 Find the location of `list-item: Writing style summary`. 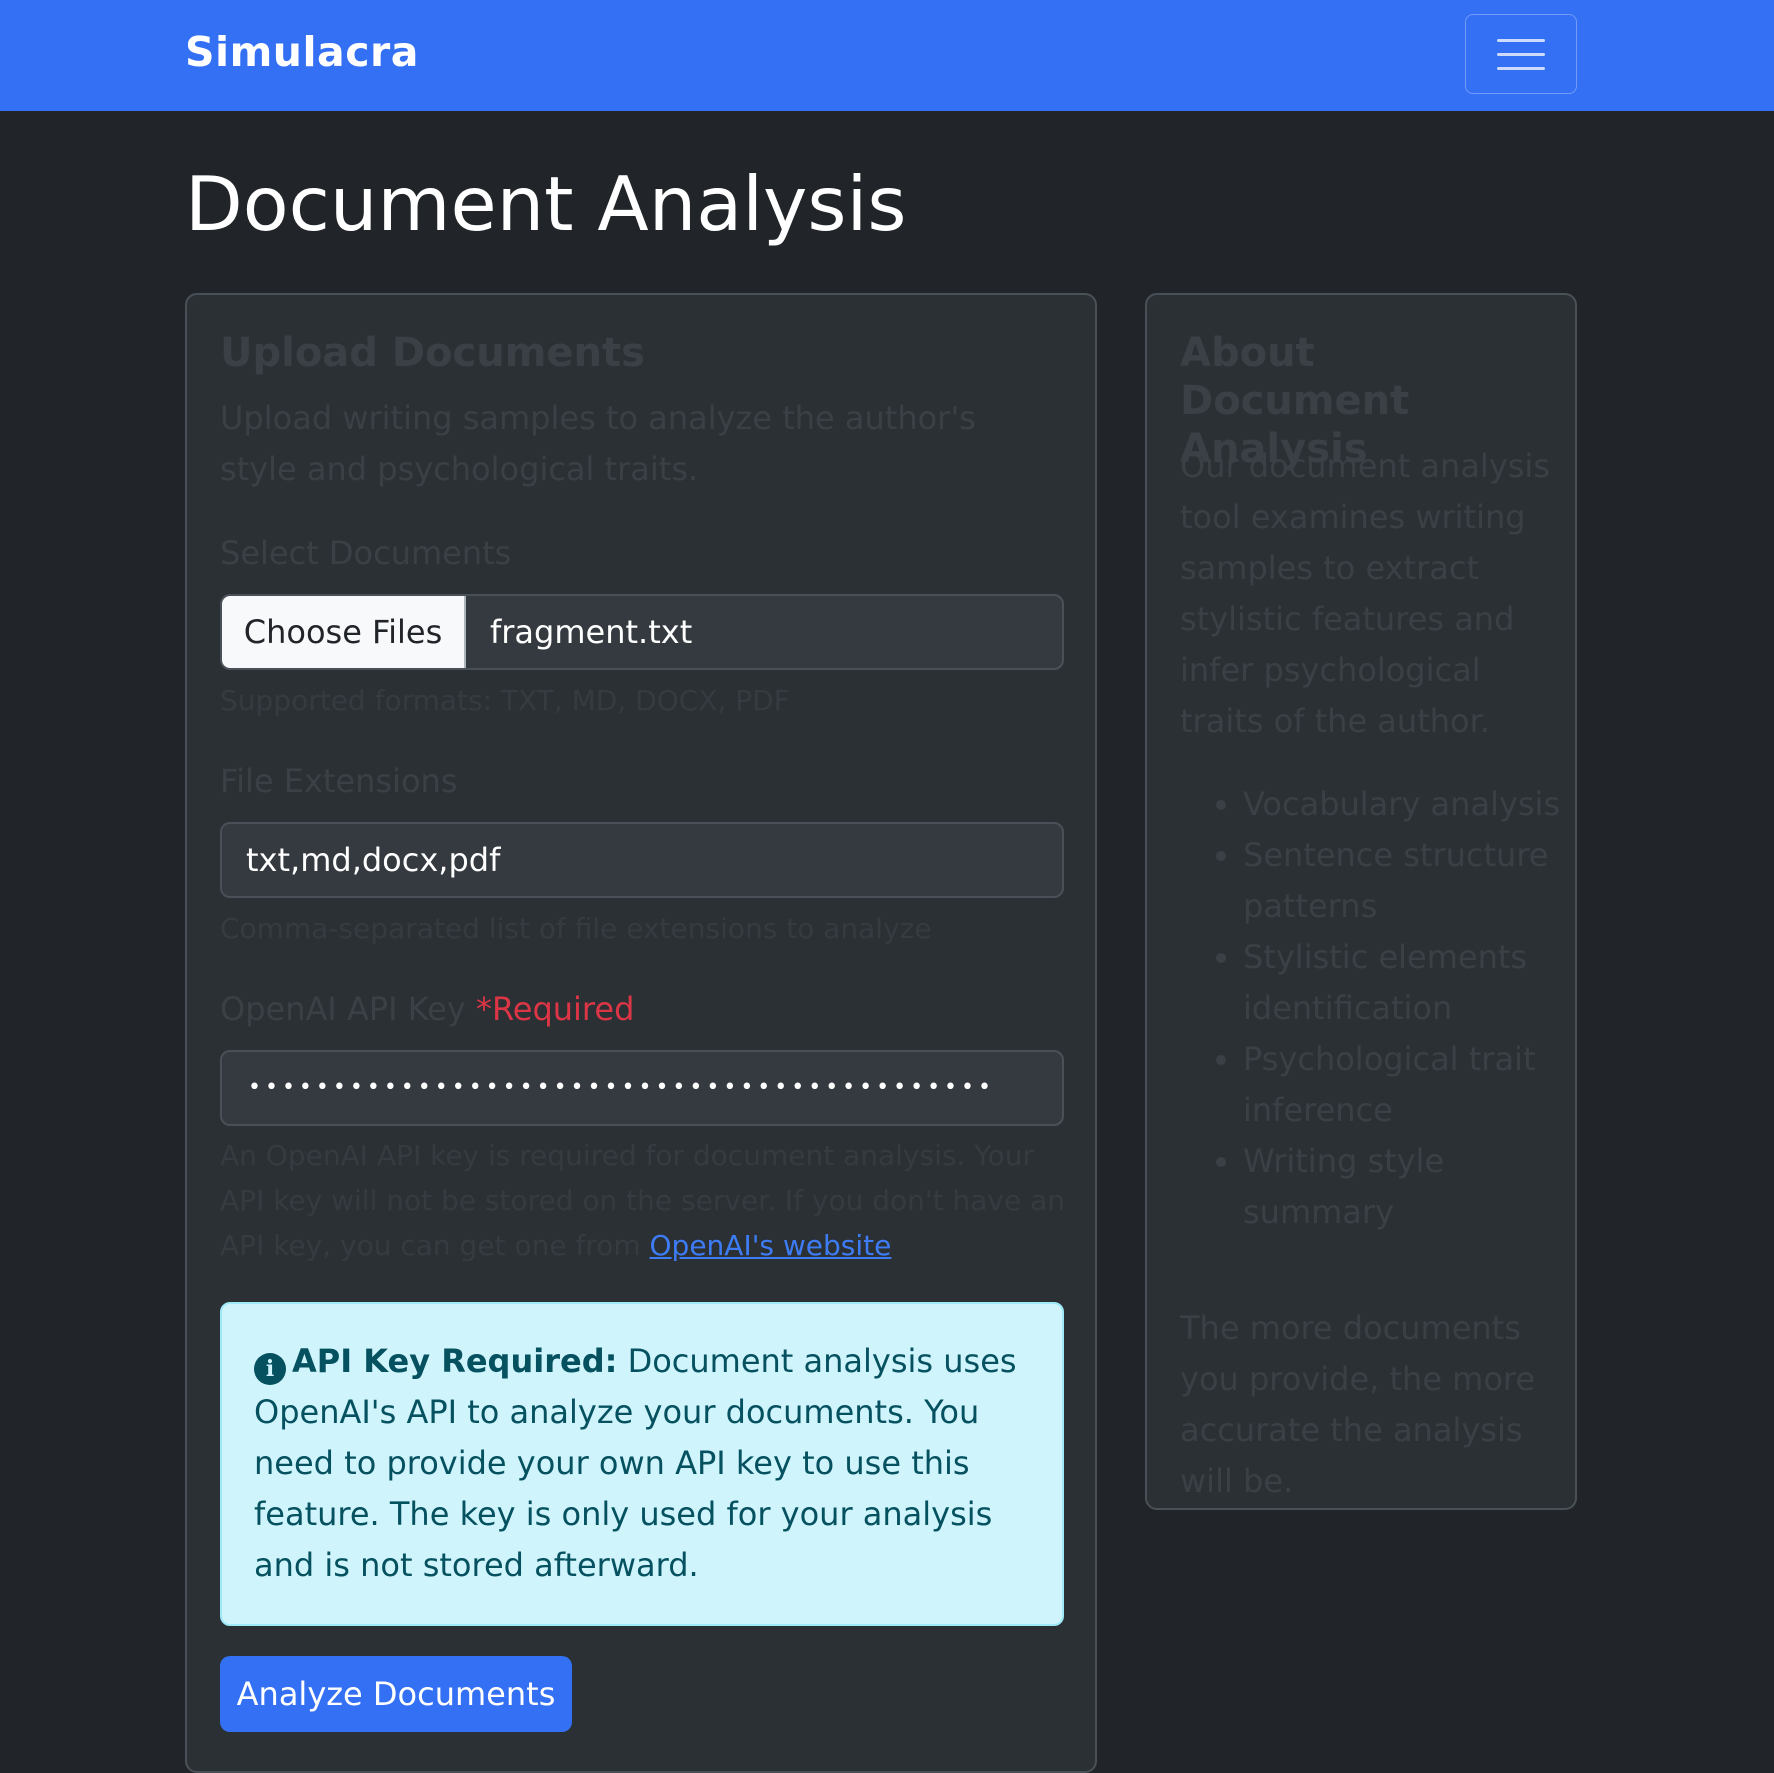

list-item: Writing style summary is located at coordinates (1404, 1187).